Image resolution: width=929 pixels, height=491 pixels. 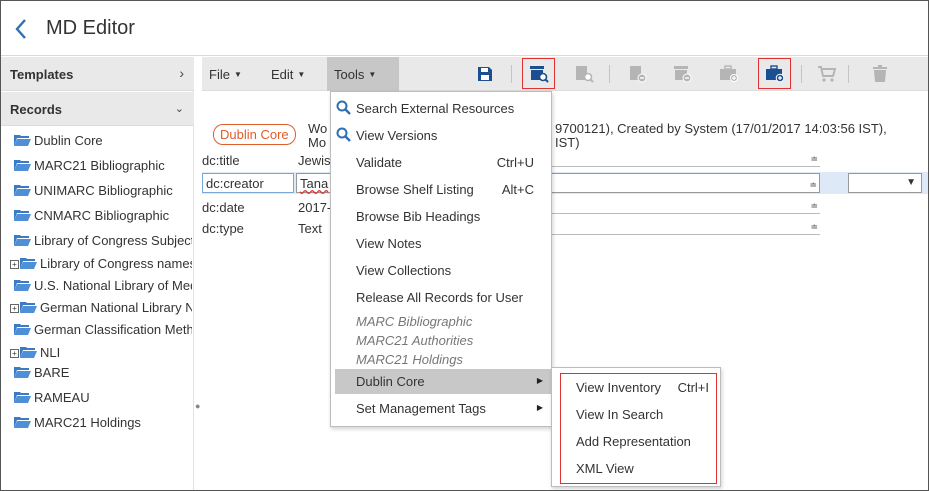 I want to click on sidebar-item-cnmarc-bibliographic: CNMARC Bibliographic, so click(x=103, y=215).